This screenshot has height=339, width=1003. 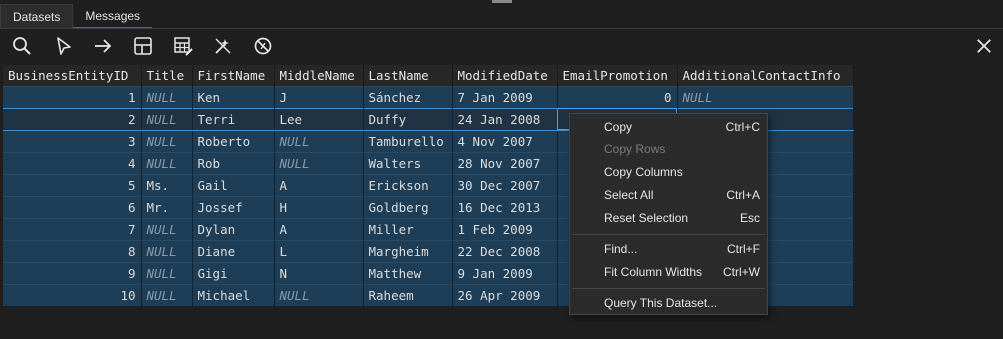 What do you see at coordinates (408, 184) in the screenshot?
I see `cell-lastname: Erickson` at bounding box center [408, 184].